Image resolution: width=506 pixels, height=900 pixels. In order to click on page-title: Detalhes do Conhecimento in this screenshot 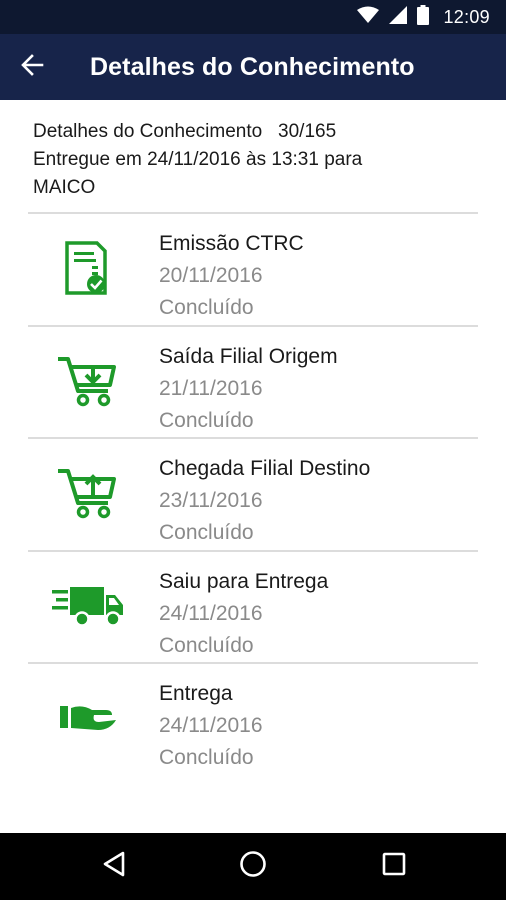, I will do `click(252, 66)`.